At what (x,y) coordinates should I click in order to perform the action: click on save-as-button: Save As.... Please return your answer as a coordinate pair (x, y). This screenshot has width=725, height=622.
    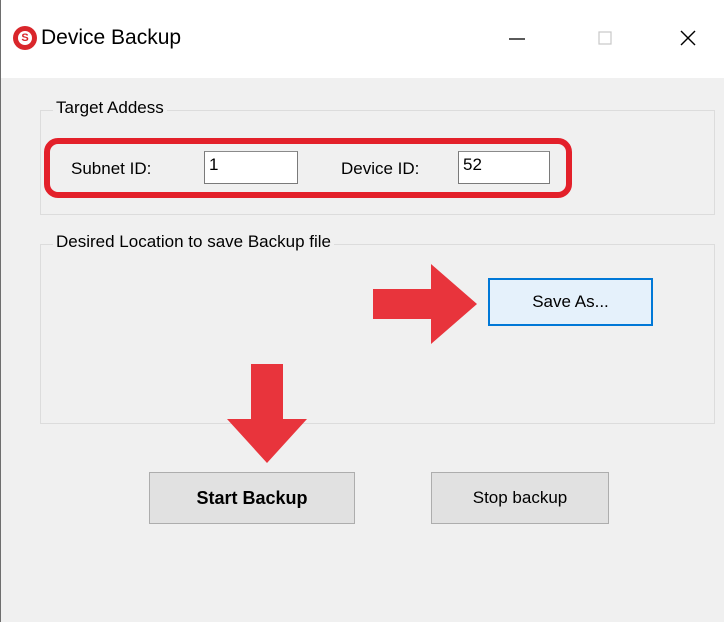
    Looking at the image, I should click on (570, 302).